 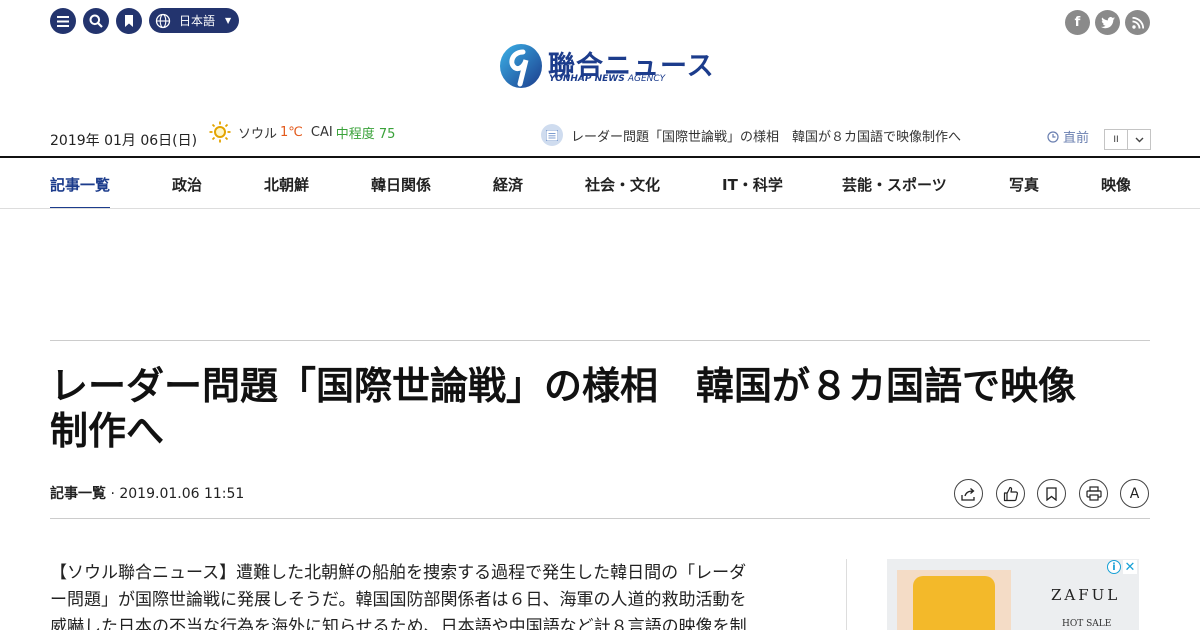 I want to click on advertisement: ZAFUL HOT SALE i ✕, so click(x=1013, y=594).